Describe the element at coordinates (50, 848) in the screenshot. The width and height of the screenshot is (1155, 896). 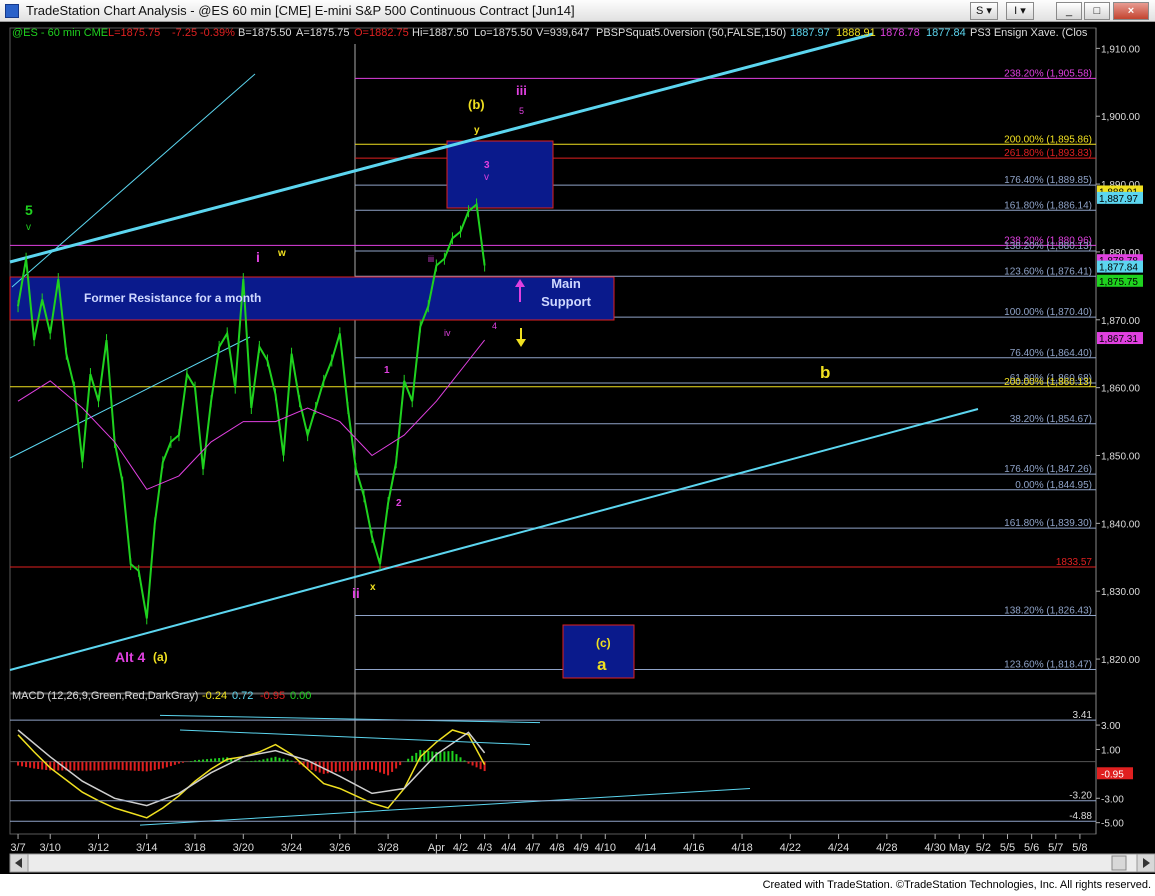
I see `time-tick-label: 3/10` at that location.